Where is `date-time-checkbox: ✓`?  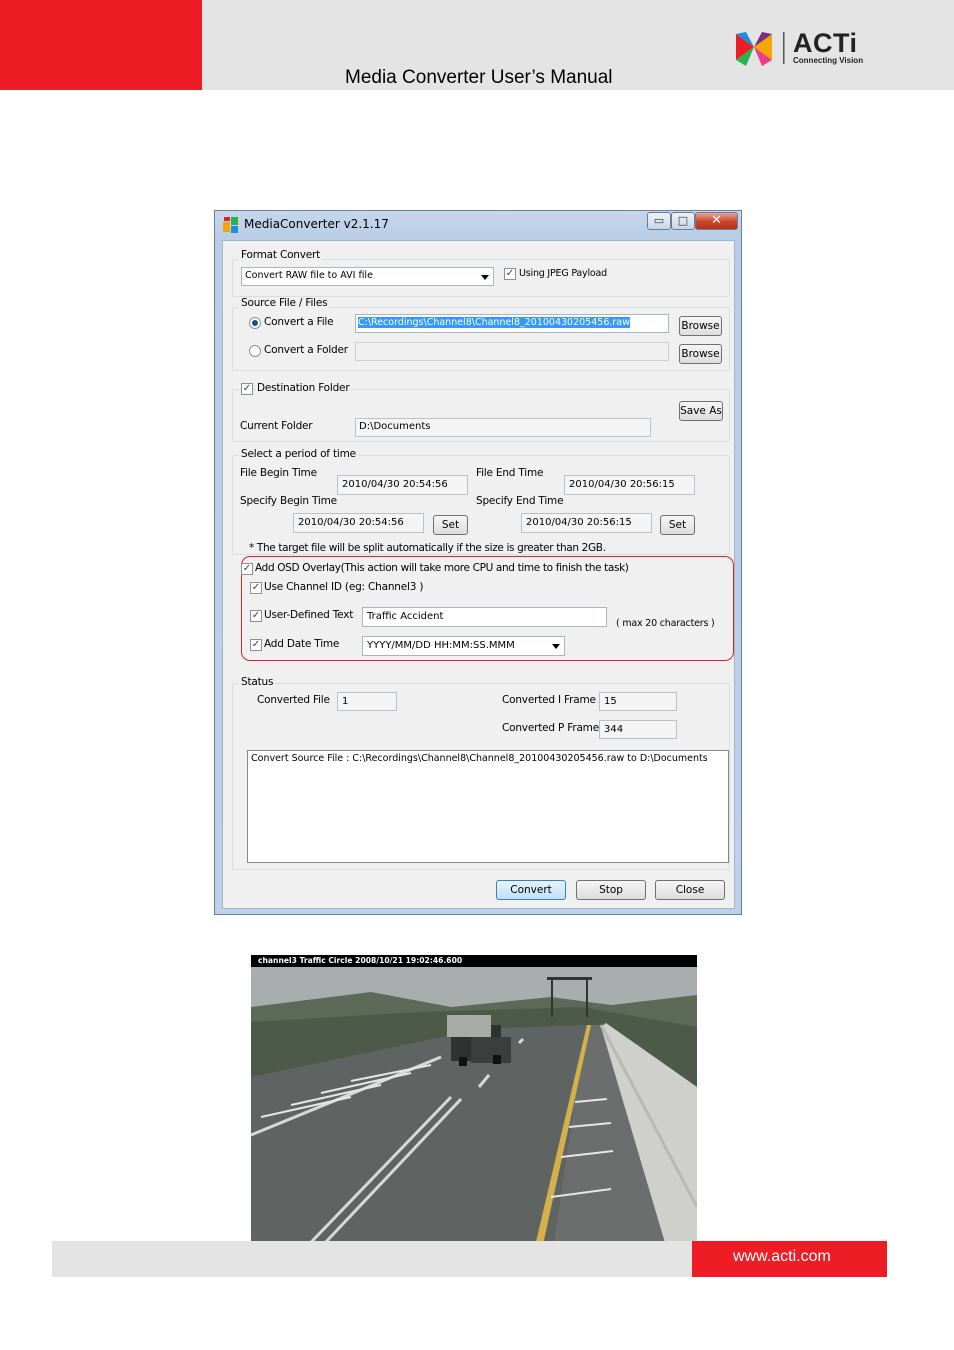
date-time-checkbox: ✓ is located at coordinates (256, 645).